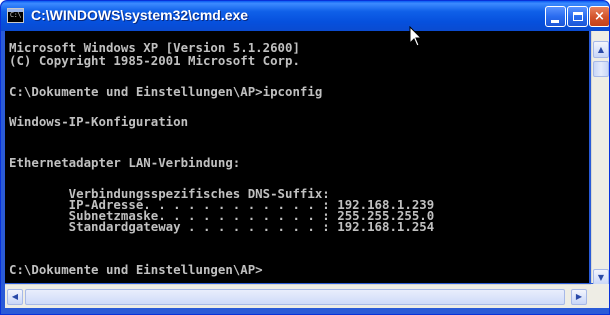 This screenshot has width=610, height=315. I want to click on console-line: Ethernetadapter LAN-Verbindung:, so click(125, 162).